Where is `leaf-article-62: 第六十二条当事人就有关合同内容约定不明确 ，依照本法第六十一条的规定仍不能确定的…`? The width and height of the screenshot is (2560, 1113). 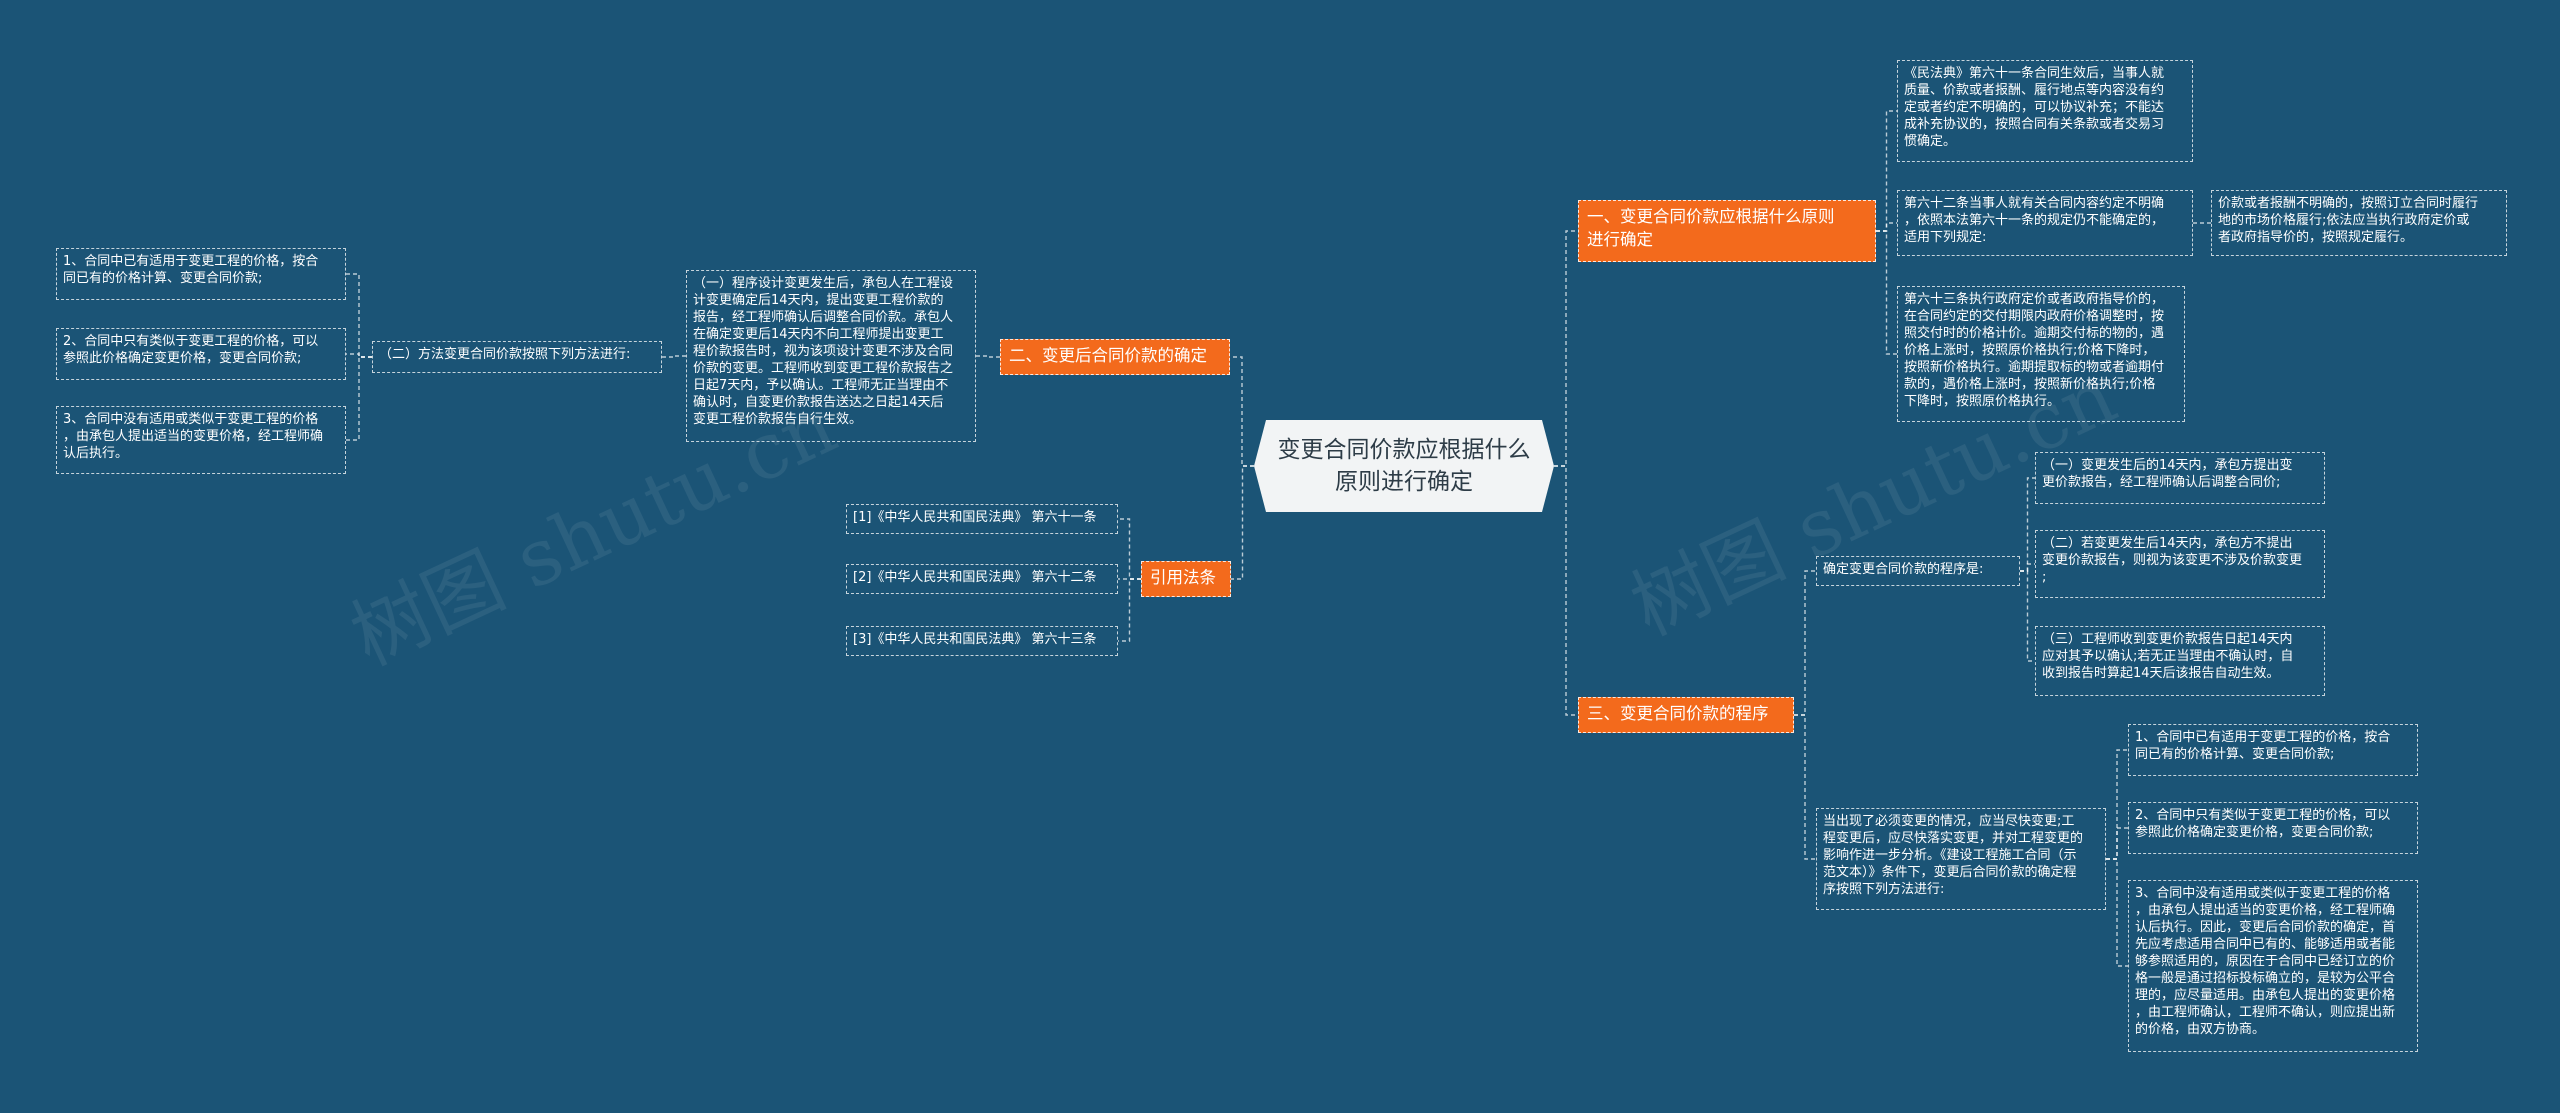
leaf-article-62: 第六十二条当事人就有关合同内容约定不明确 ，依照本法第六十一条的规定仍不能确定的… is located at coordinates (2045, 223).